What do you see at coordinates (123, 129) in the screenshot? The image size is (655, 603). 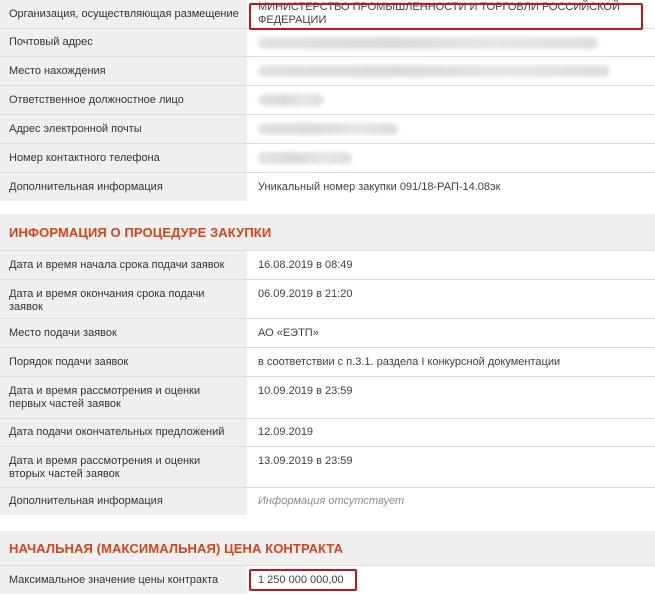 I see `field-label: Адрес электронной почты` at bounding box center [123, 129].